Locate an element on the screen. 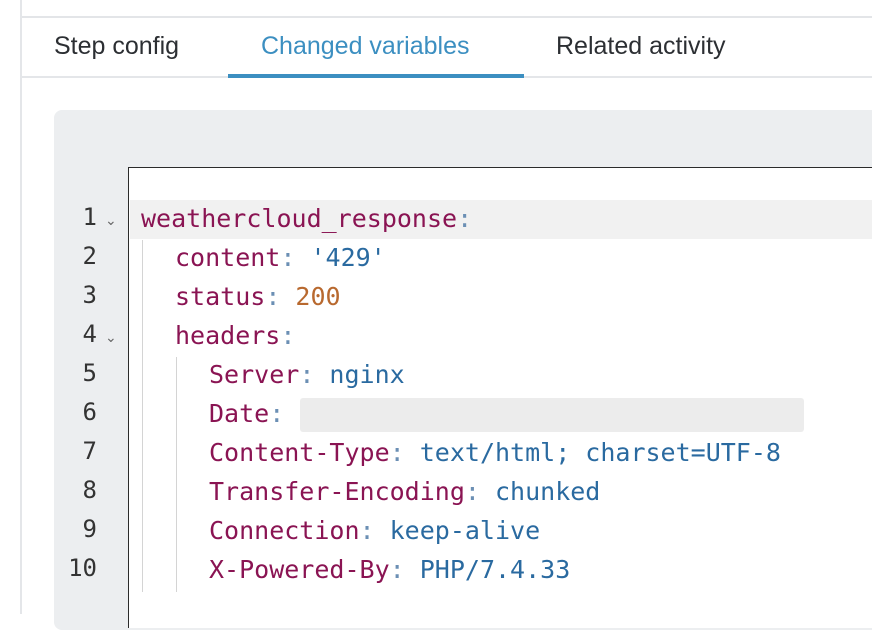 The width and height of the screenshot is (872, 630). yaml-value: 200 is located at coordinates (318, 296).